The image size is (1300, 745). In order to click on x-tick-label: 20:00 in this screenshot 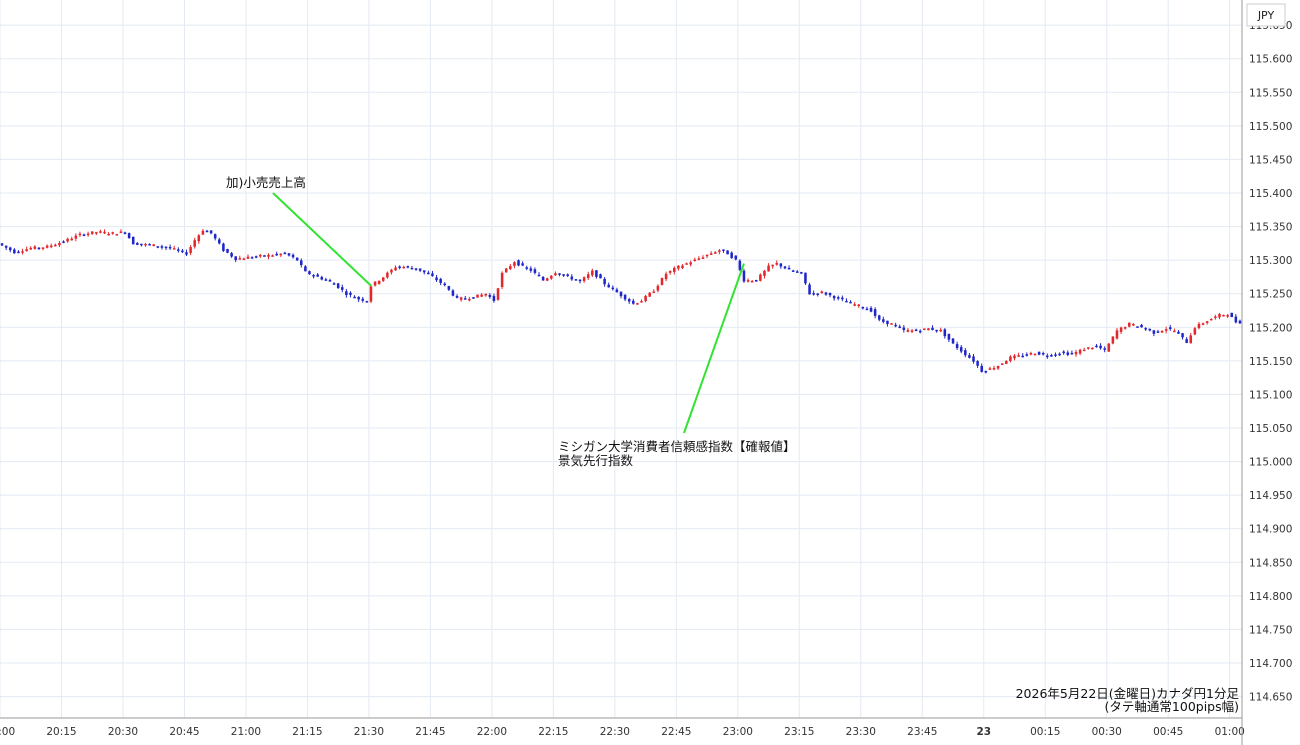, I will do `click(7, 732)`.